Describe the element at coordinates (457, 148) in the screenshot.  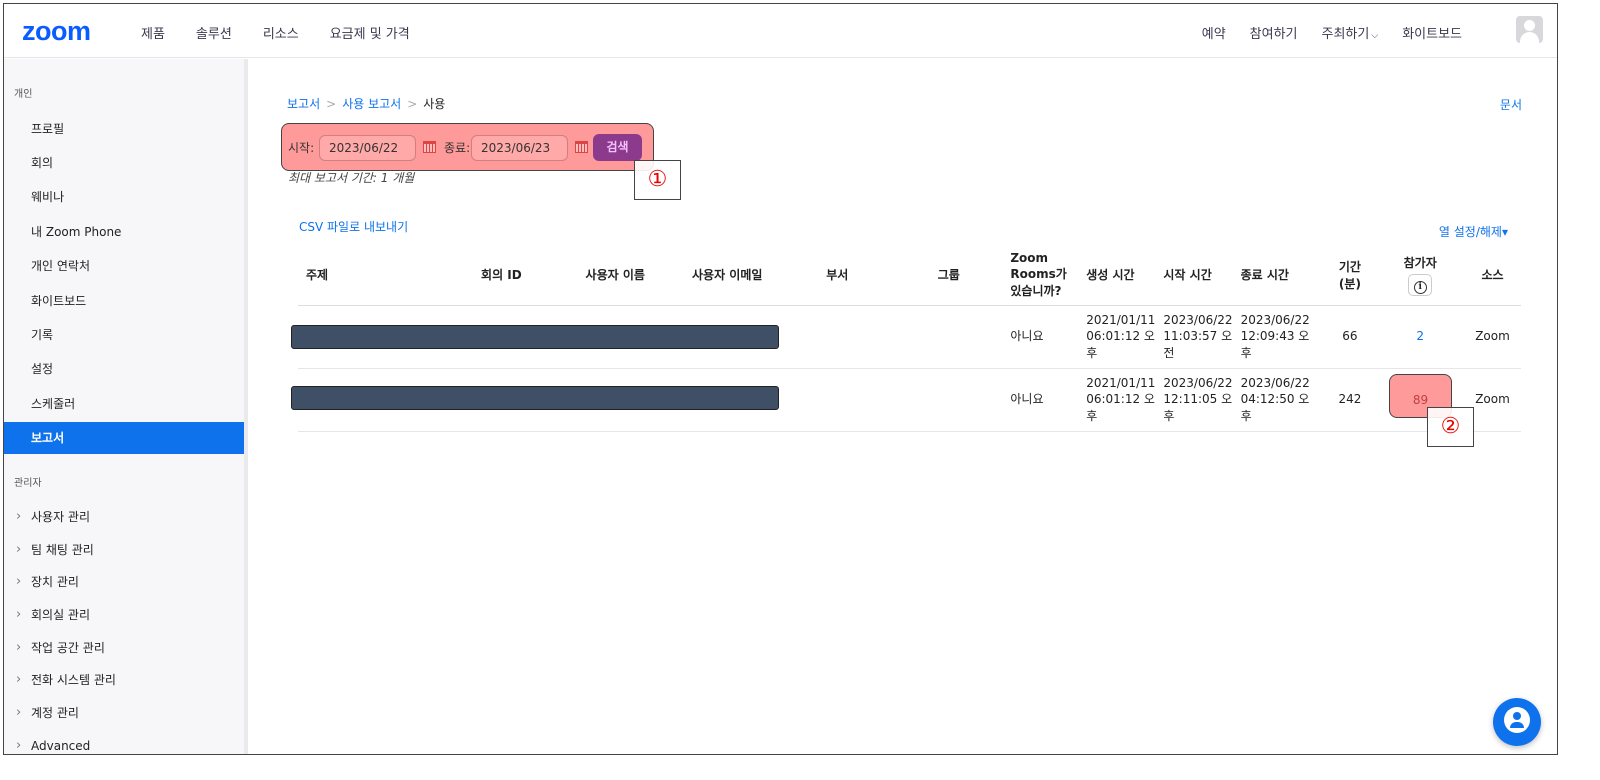
I see `end-date-label: 종료:` at that location.